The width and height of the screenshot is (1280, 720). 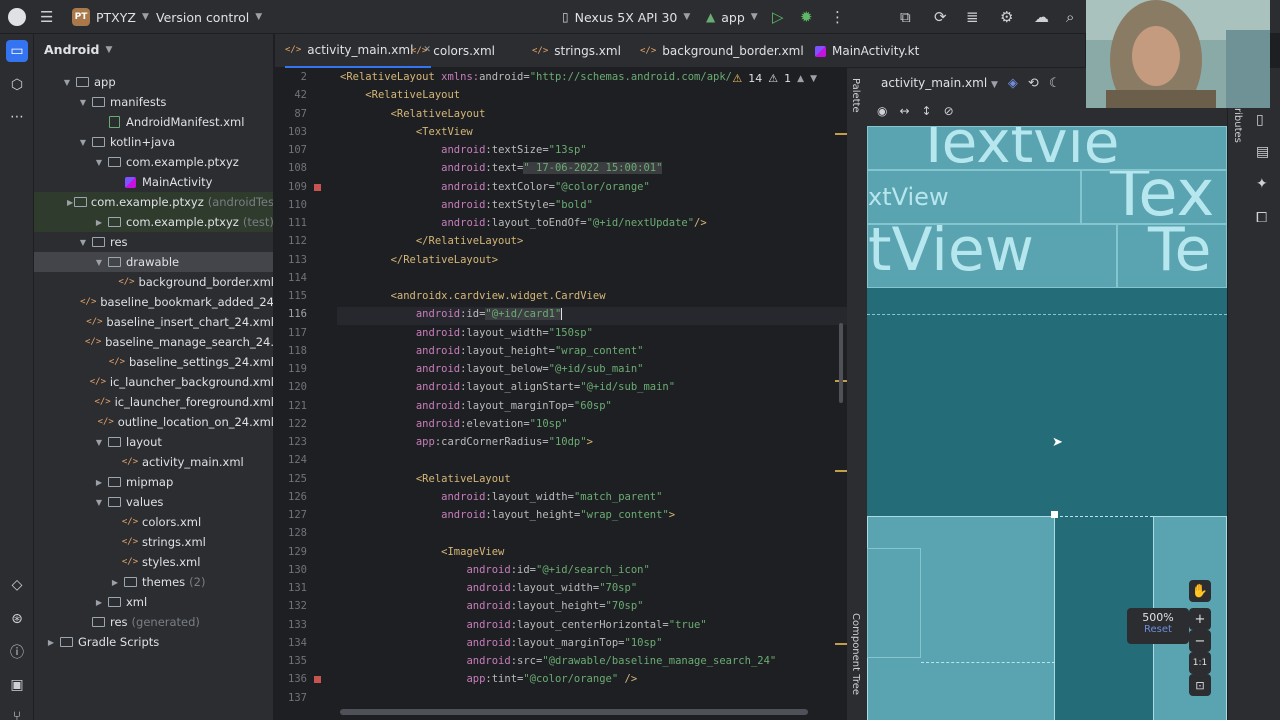 What do you see at coordinates (153, 182) in the screenshot?
I see `tree-item: MainActivity` at bounding box center [153, 182].